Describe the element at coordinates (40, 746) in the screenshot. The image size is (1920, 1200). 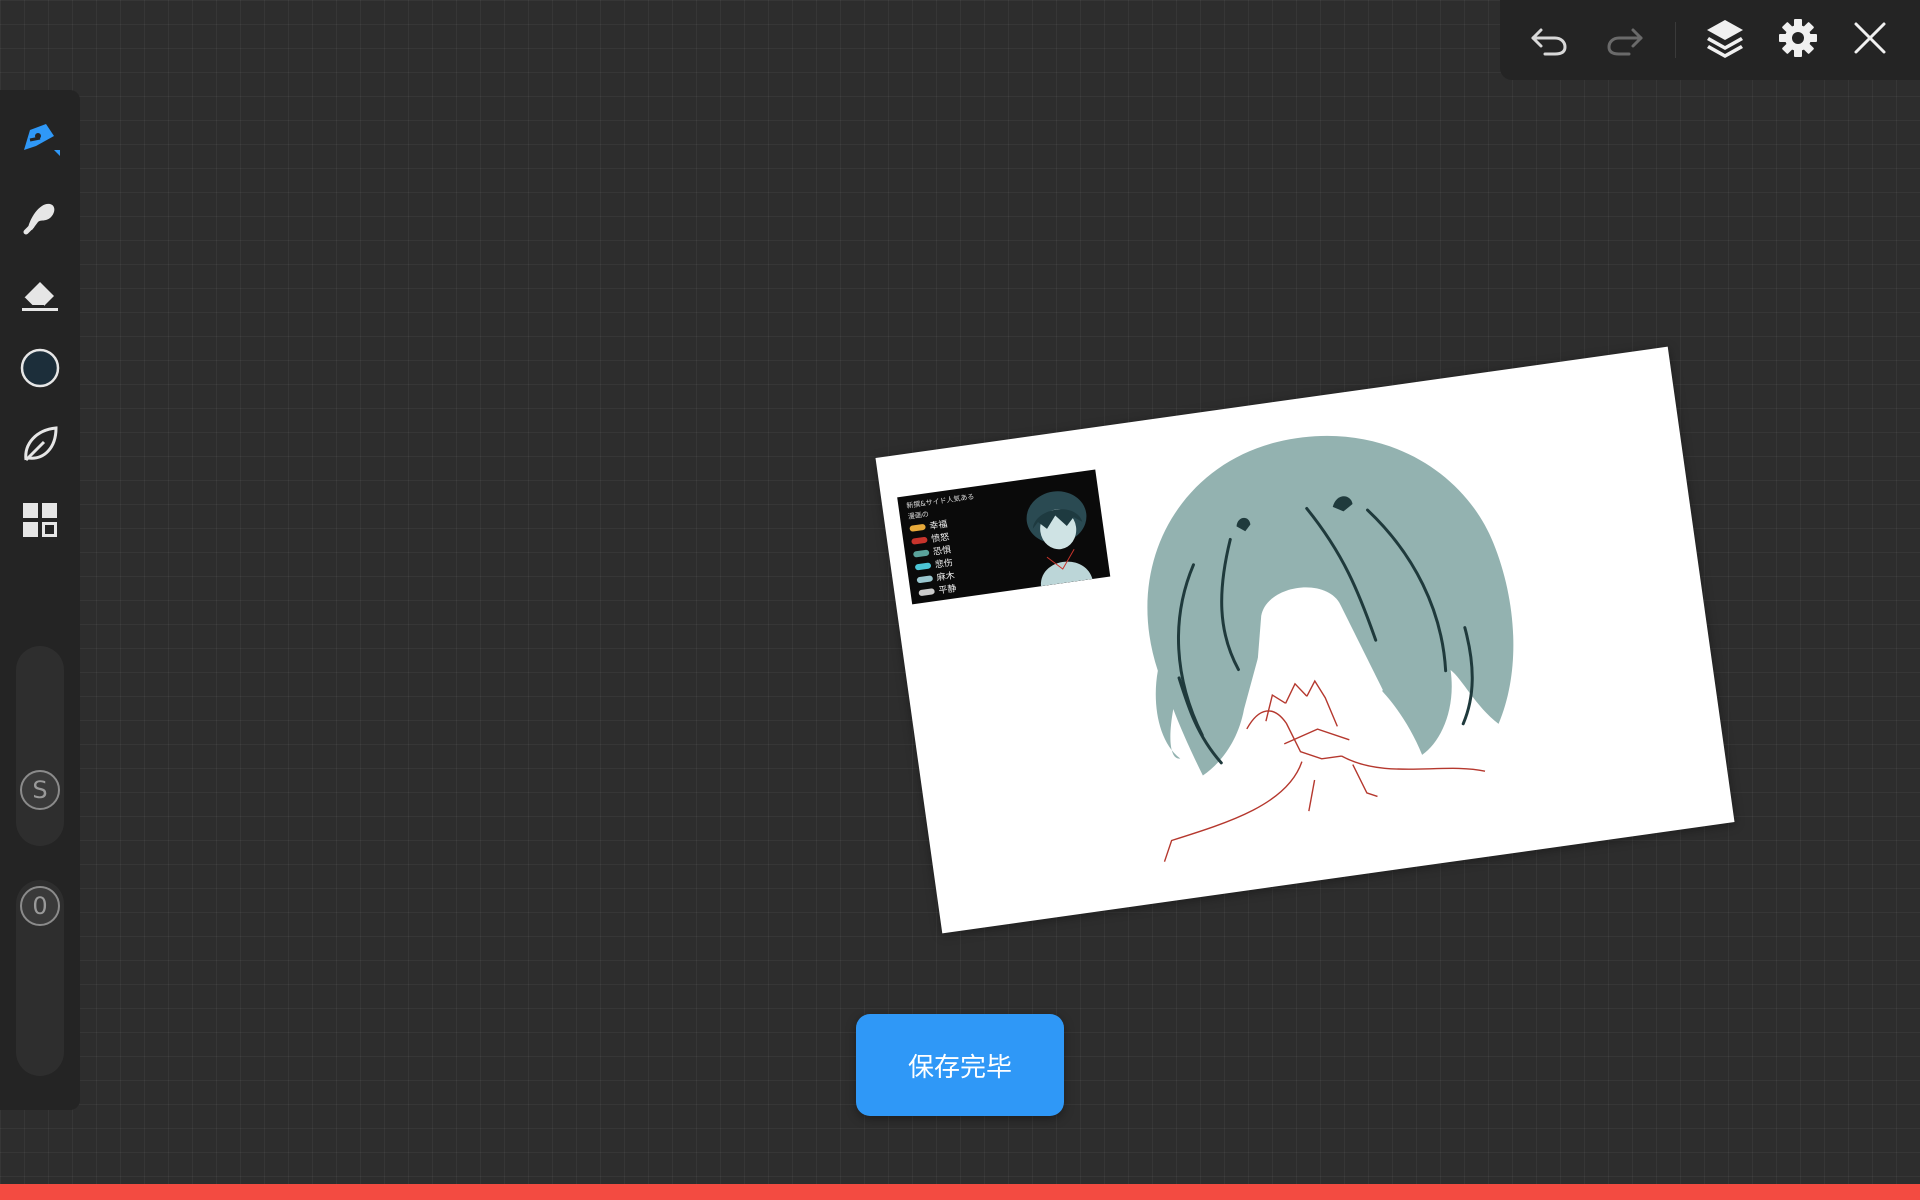
I see `size-slider: S` at that location.